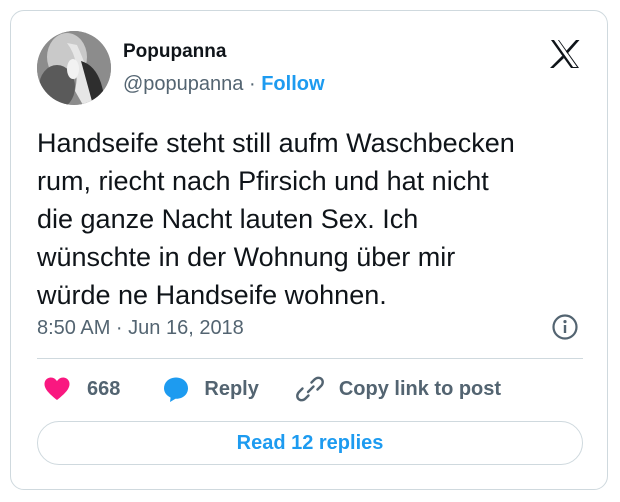 The height and width of the screenshot is (502, 620). I want to click on reply-label: Reply, so click(231, 388).